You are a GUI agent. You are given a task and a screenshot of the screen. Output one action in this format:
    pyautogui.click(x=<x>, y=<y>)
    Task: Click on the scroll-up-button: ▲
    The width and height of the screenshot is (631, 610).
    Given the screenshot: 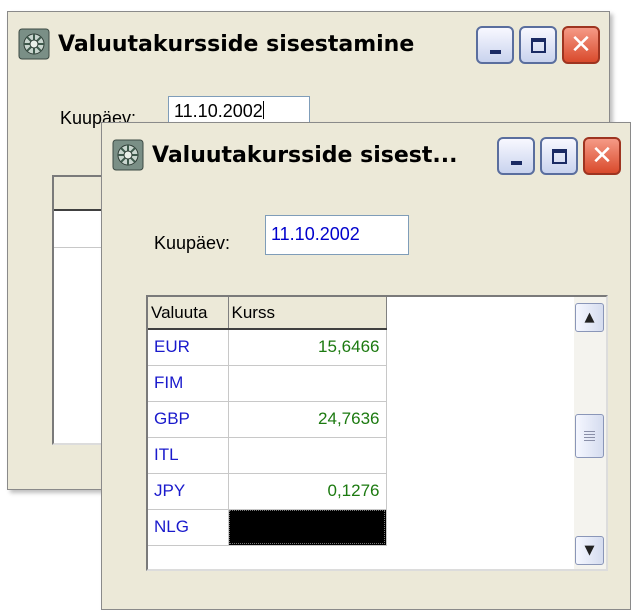 What is the action you would take?
    pyautogui.click(x=589, y=317)
    